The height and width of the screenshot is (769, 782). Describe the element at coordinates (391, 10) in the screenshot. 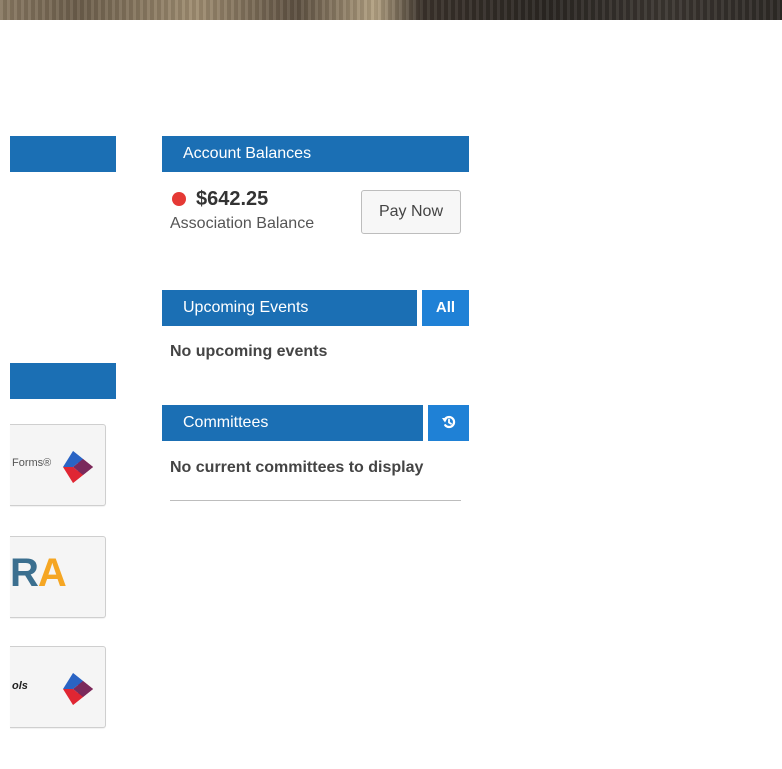

I see `header-banner-image` at that location.